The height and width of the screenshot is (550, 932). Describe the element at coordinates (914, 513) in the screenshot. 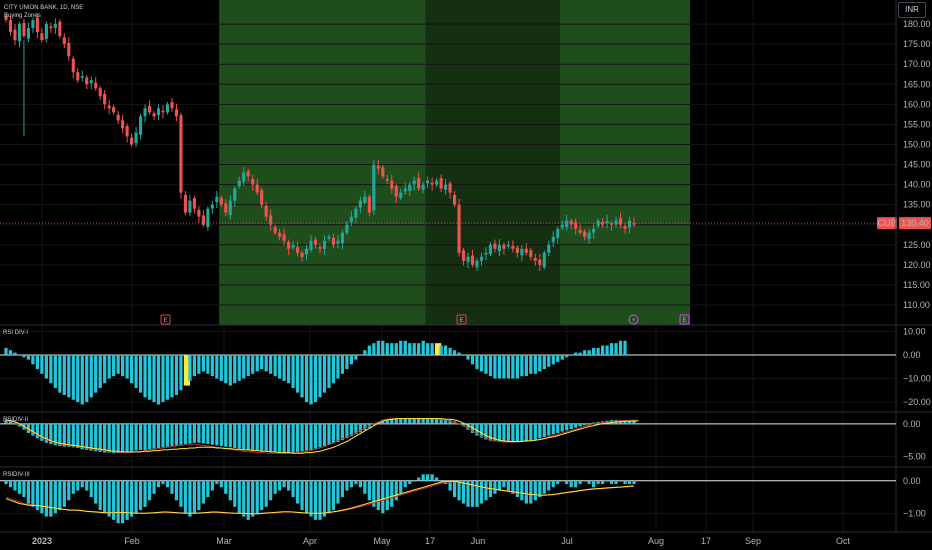

I see `indicator-axis-tick: −1.00` at that location.